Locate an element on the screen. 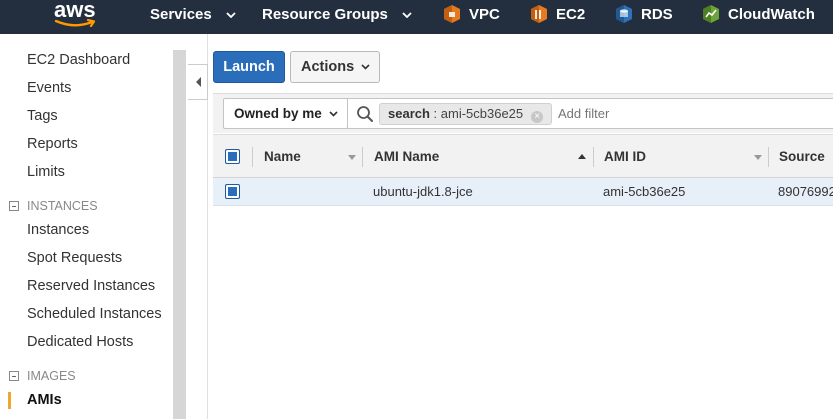 The height and width of the screenshot is (419, 833). sort-ascending-icon is located at coordinates (582, 156).